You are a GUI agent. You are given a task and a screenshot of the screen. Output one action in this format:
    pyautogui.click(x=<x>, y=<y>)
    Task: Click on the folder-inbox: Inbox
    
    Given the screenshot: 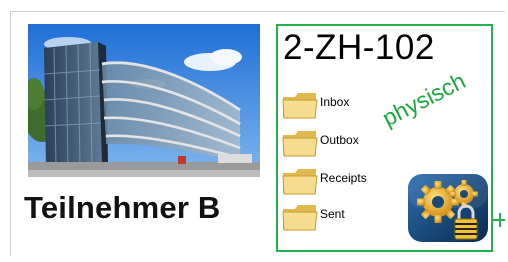 What is the action you would take?
    pyautogui.click(x=315, y=105)
    